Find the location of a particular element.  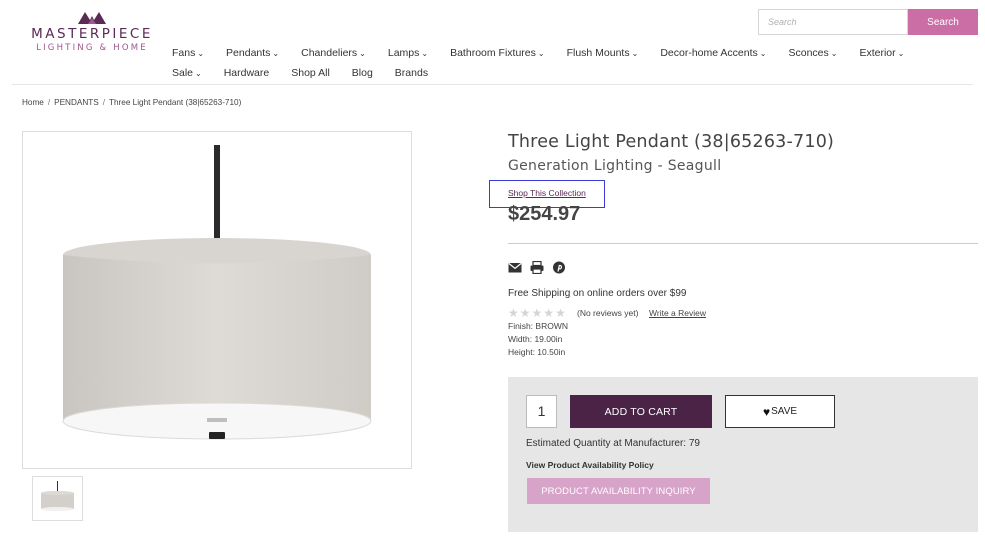

nav-item-label: Blog is located at coordinates (362, 73).